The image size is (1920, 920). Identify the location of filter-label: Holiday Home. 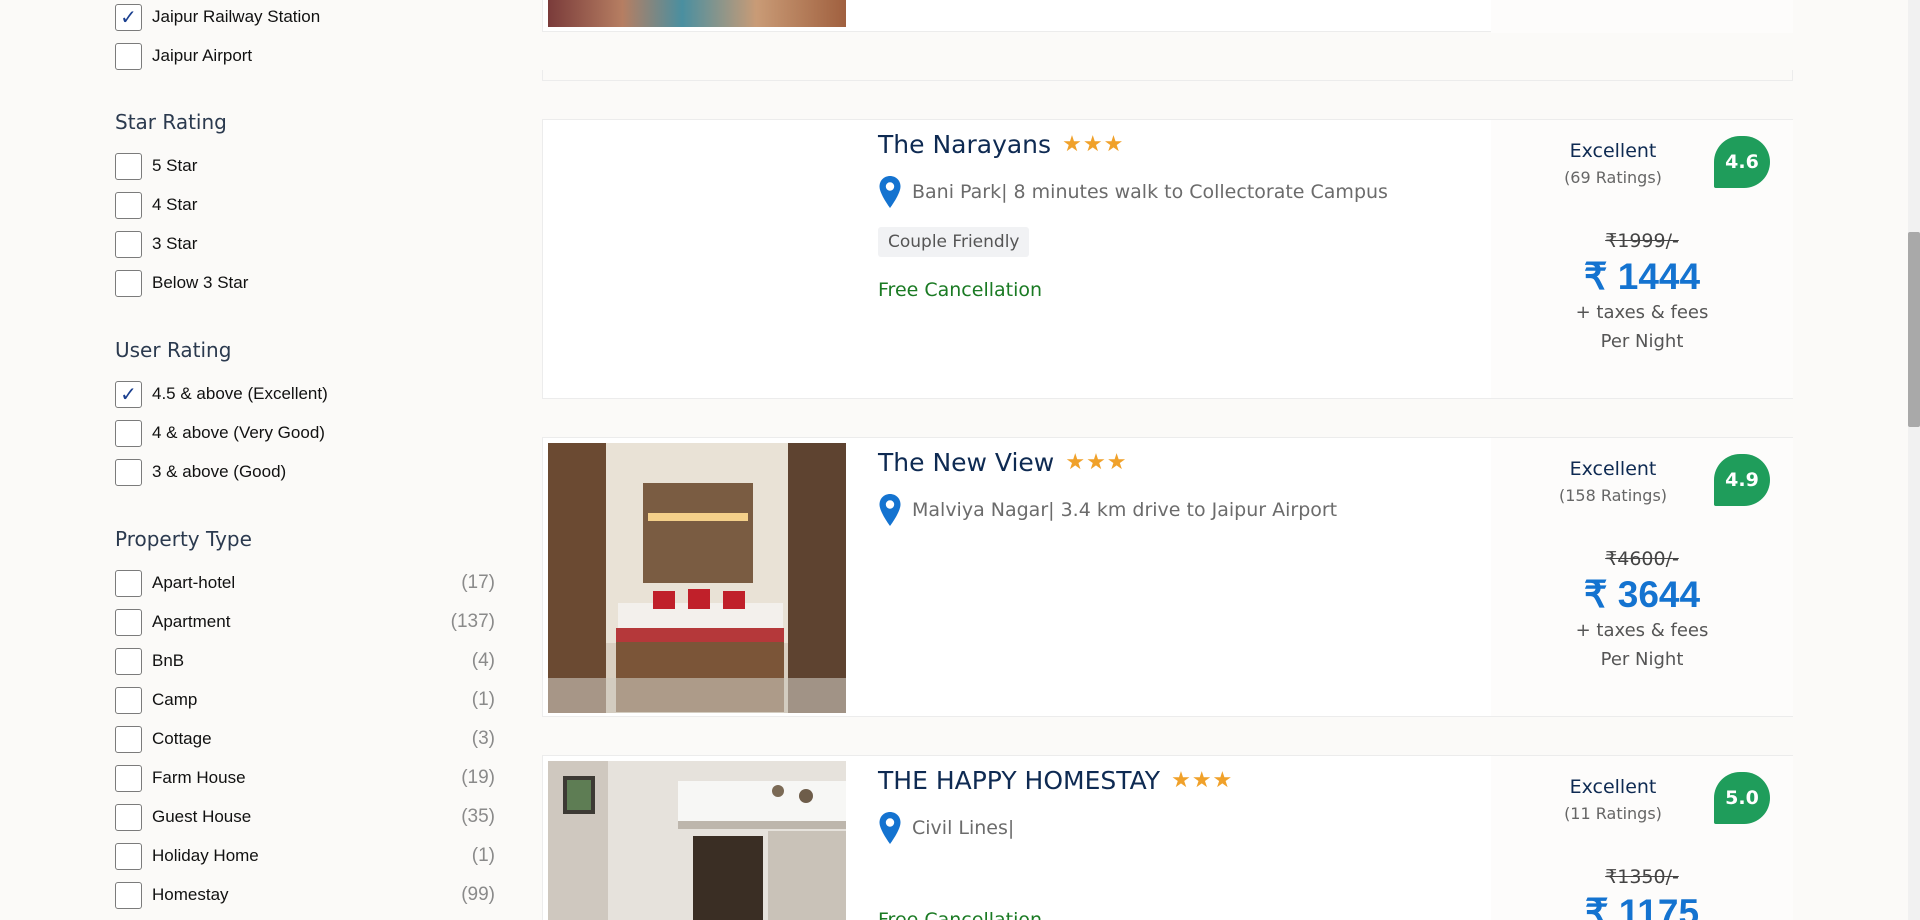
(205, 855).